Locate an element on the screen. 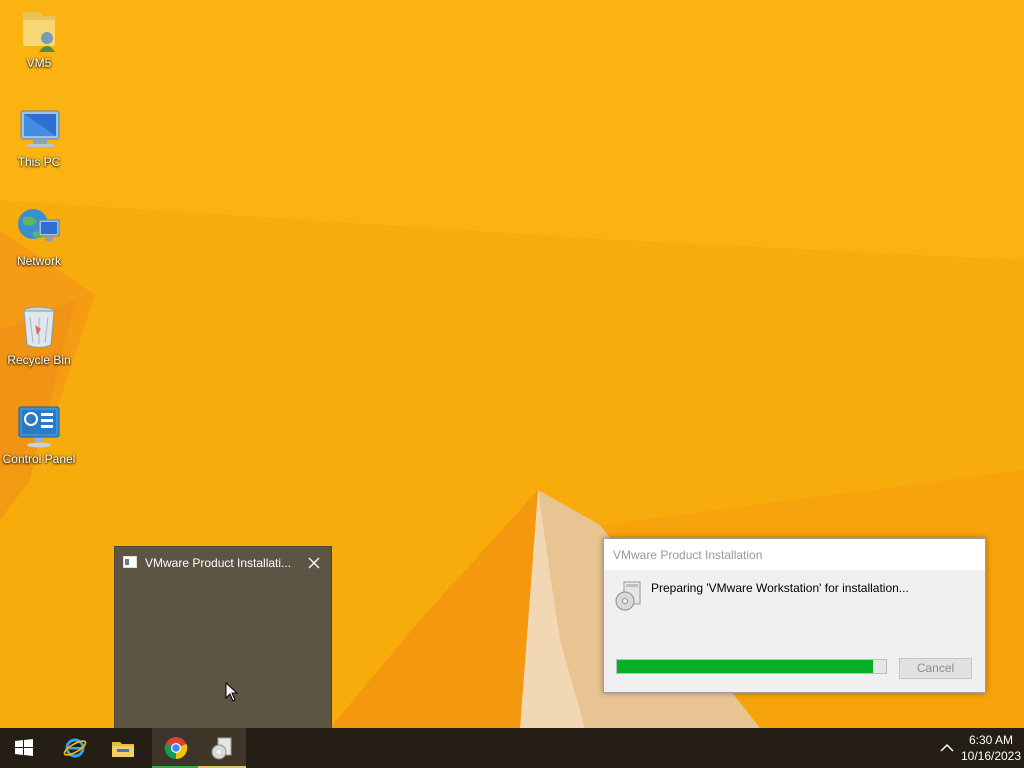  dialog-titlebar: VMware Product Installation is located at coordinates (794, 554).